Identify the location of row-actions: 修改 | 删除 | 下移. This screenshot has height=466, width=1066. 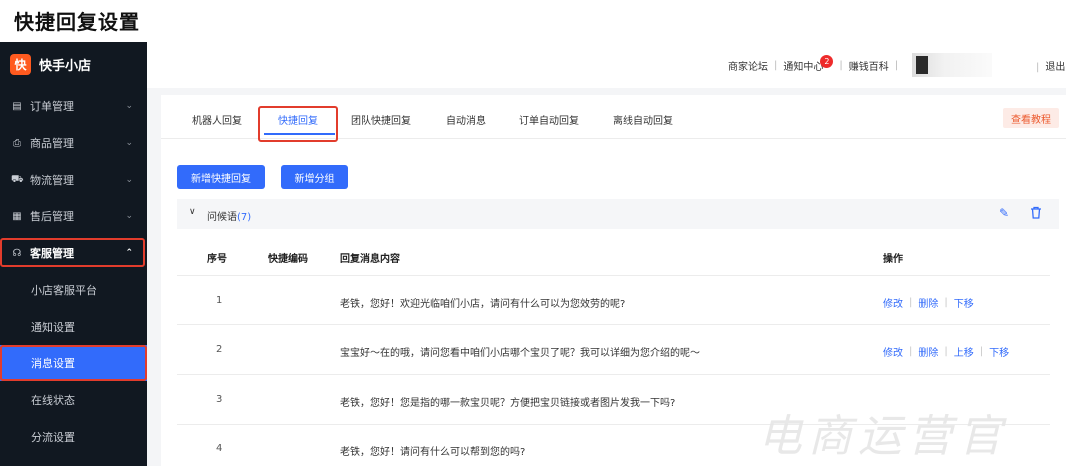
(928, 302).